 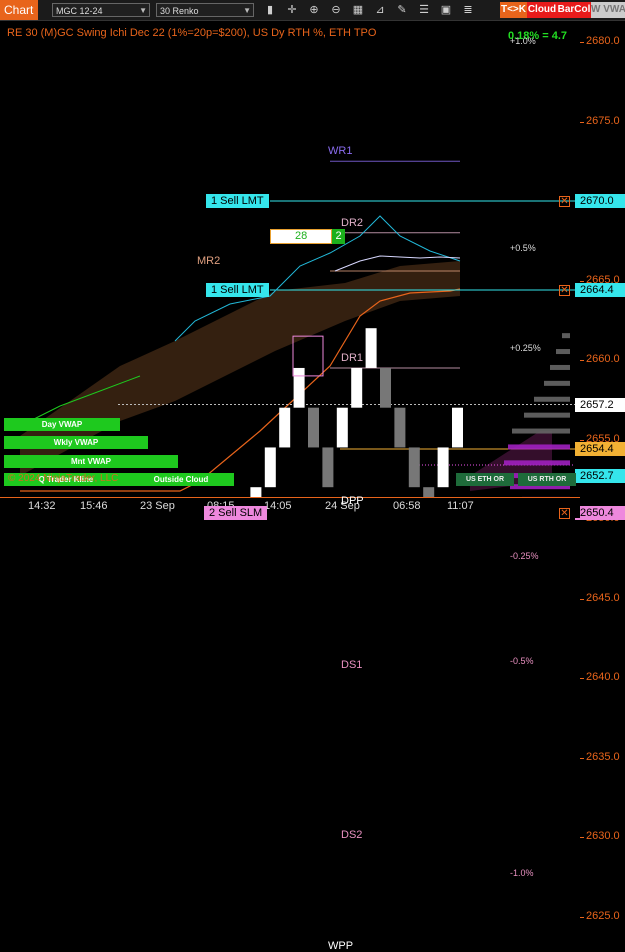 What do you see at coordinates (351, 665) in the screenshot?
I see `level-label: DS1` at bounding box center [351, 665].